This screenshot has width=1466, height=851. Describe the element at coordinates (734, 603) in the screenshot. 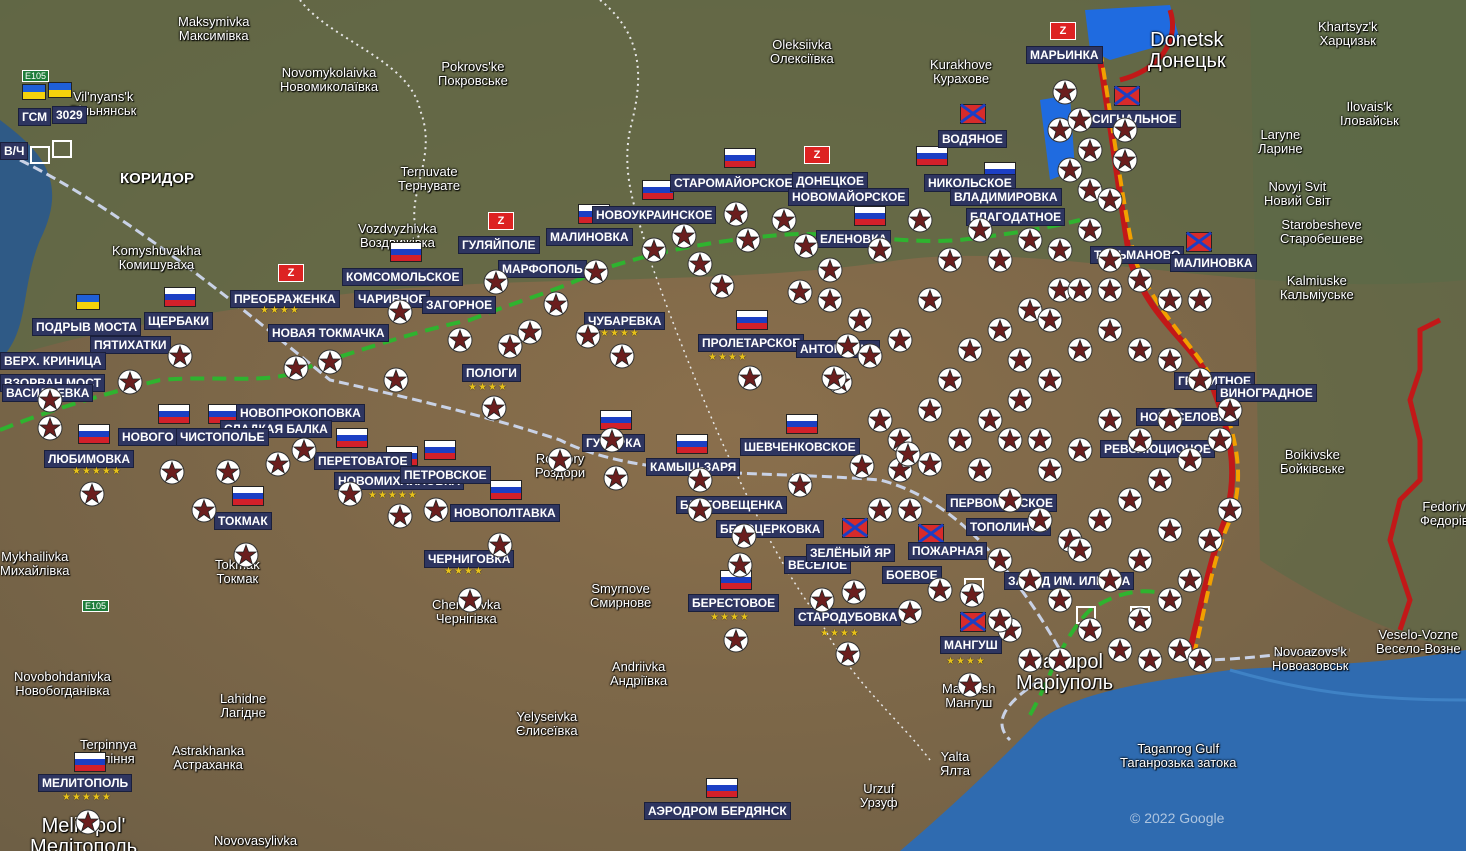

I see `settlement-label: БЕРЕСТОВОЕ` at that location.